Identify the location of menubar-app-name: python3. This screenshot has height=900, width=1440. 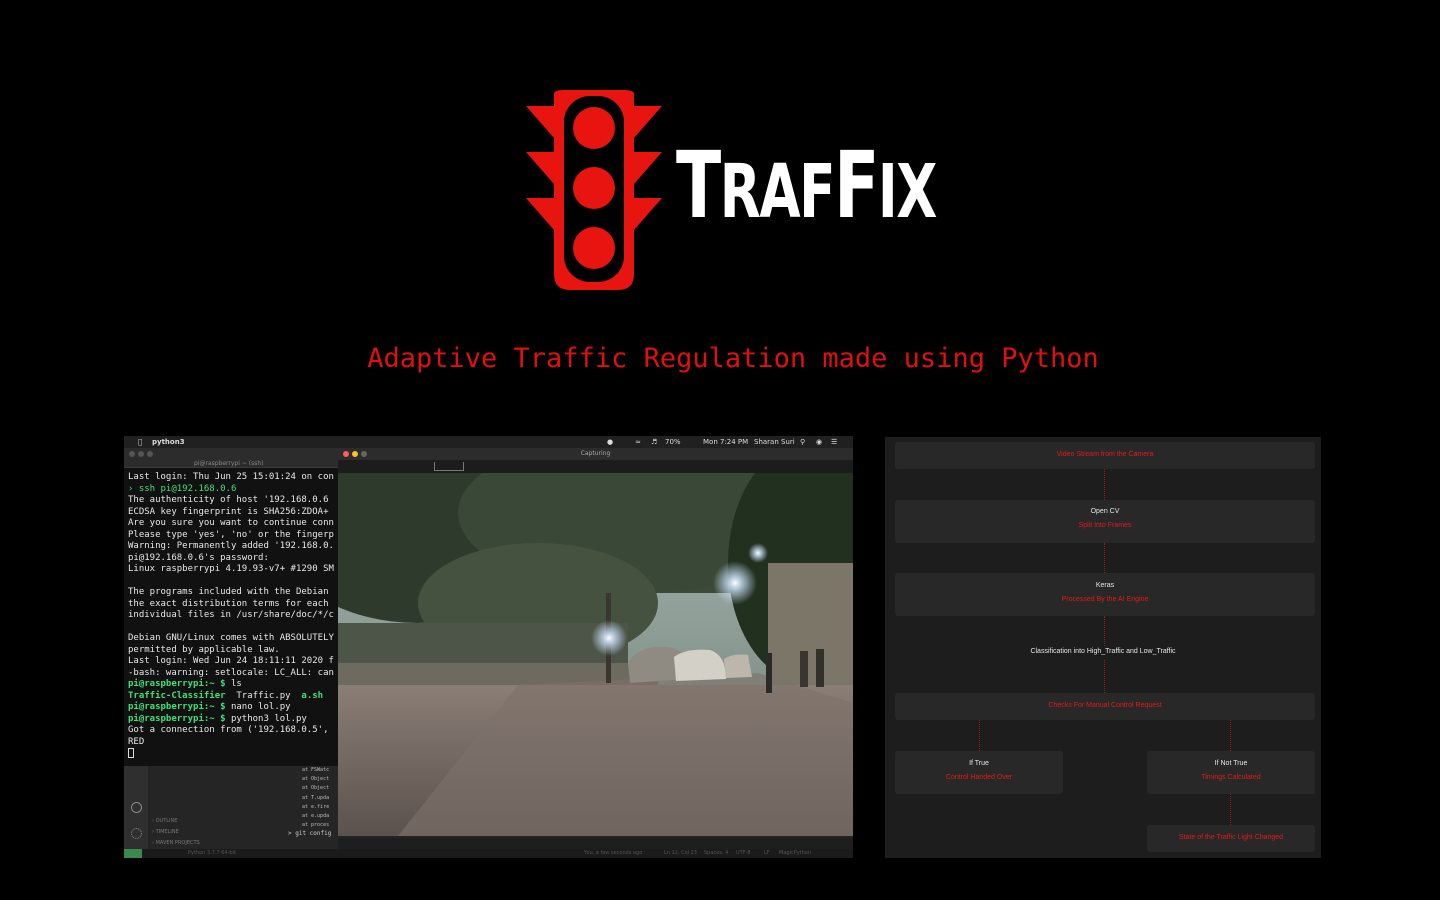
(168, 442).